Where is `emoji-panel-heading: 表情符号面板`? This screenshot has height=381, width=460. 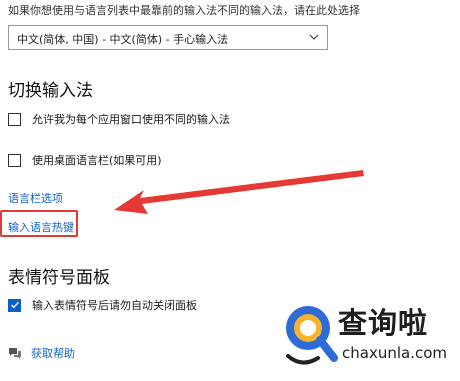
emoji-panel-heading: 表情符号面板 is located at coordinates (59, 278).